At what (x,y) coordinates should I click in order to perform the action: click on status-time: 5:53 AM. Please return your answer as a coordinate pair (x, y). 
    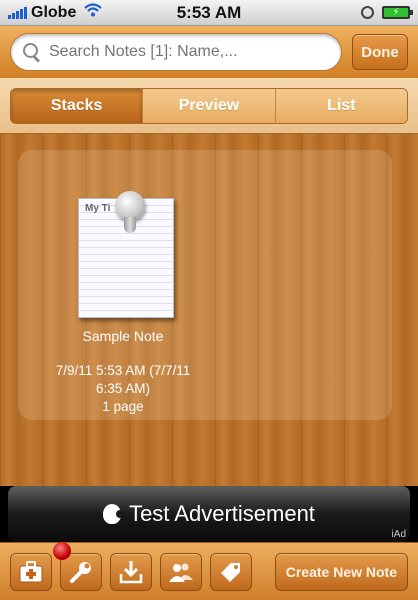
    Looking at the image, I should click on (209, 12).